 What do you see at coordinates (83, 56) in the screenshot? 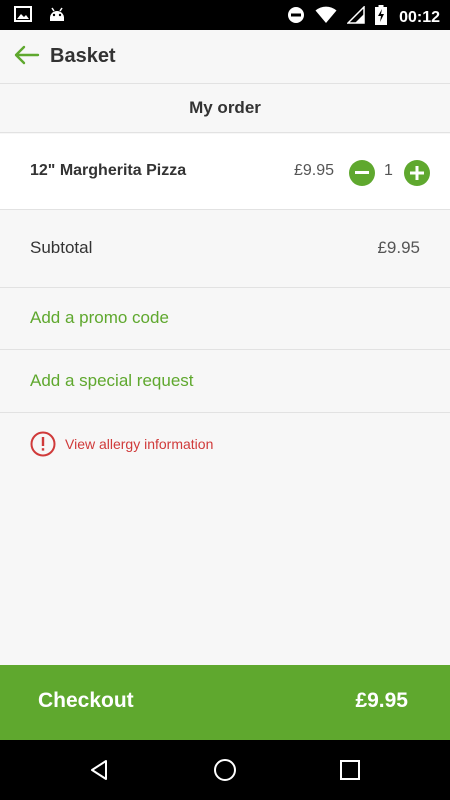
I see `page-title: Basket` at bounding box center [83, 56].